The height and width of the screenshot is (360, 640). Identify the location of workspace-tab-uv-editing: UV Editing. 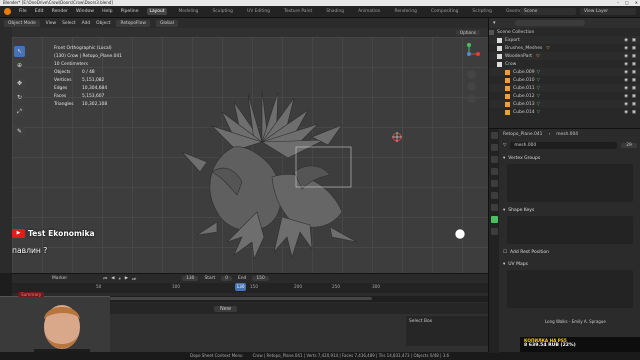
(258, 11).